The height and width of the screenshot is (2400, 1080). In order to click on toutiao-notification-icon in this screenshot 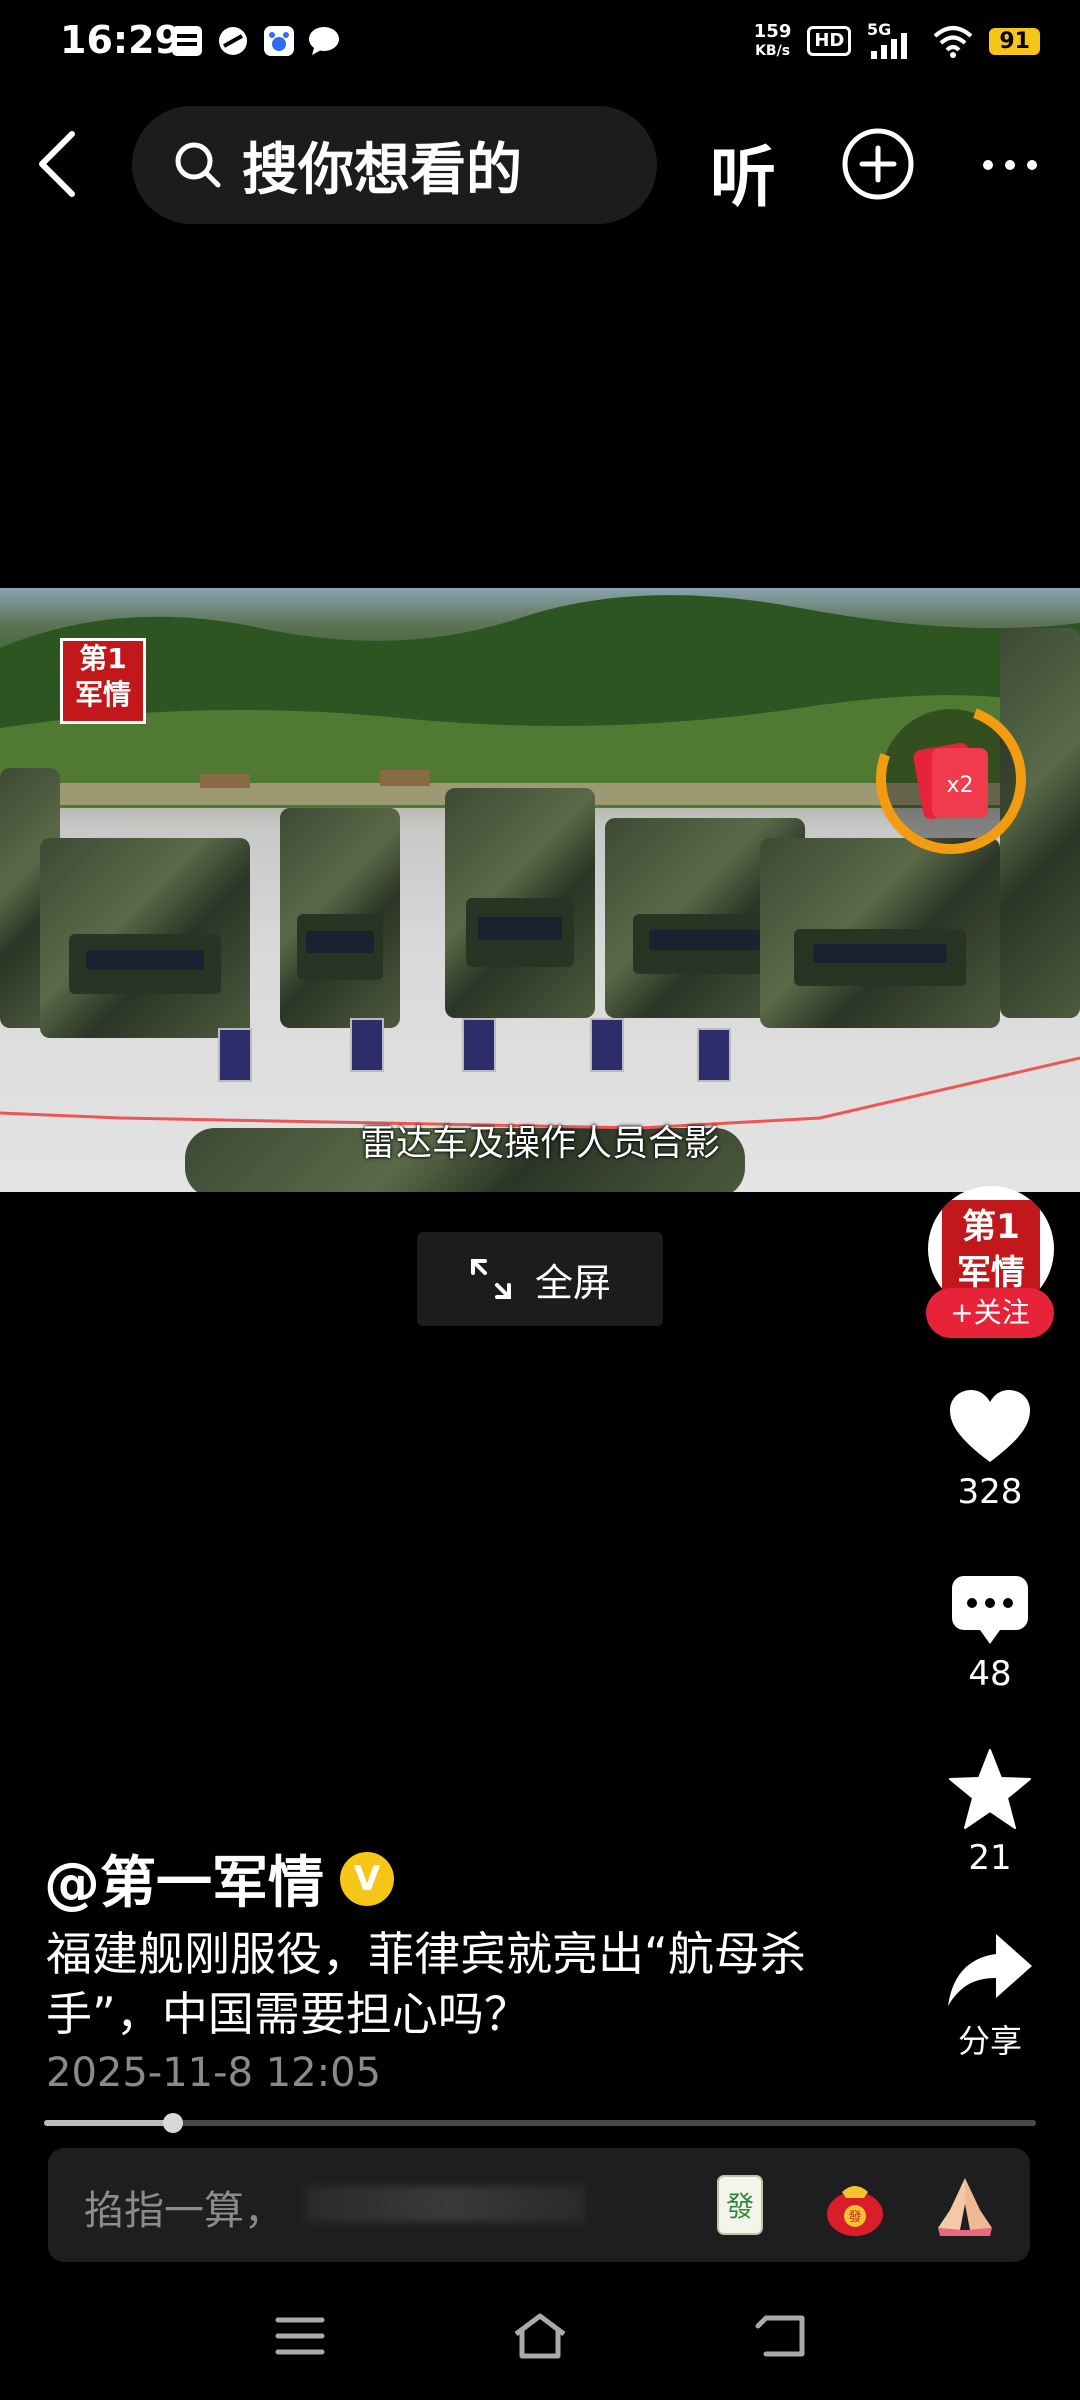, I will do `click(187, 41)`.